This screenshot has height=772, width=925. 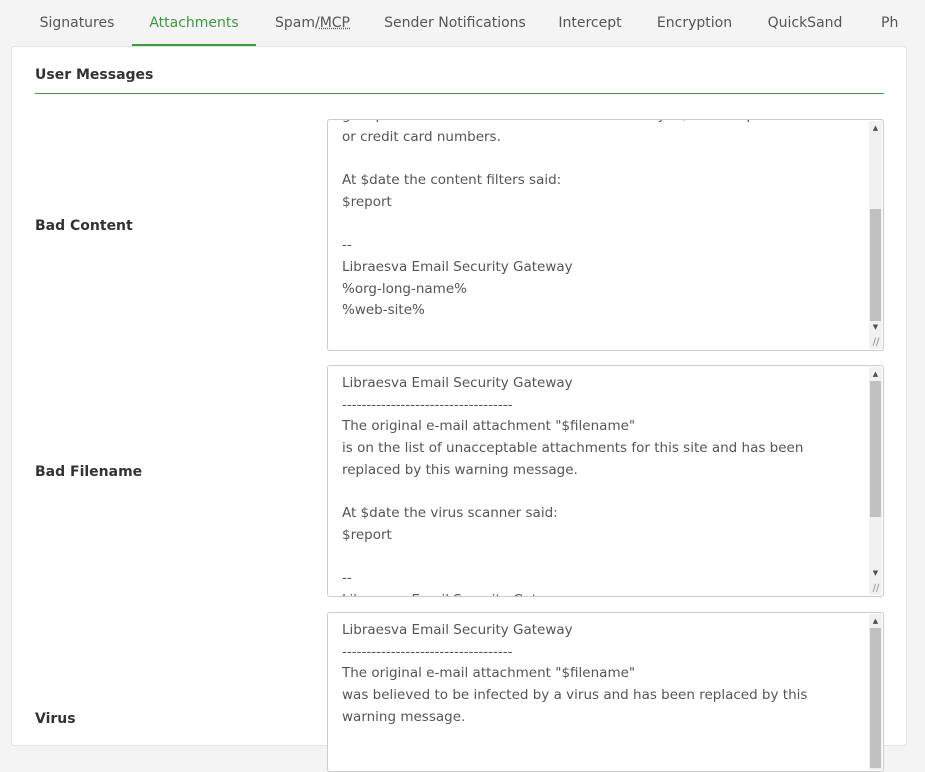 What do you see at coordinates (892, 23) in the screenshot?
I see `tab-ph: Ph` at bounding box center [892, 23].